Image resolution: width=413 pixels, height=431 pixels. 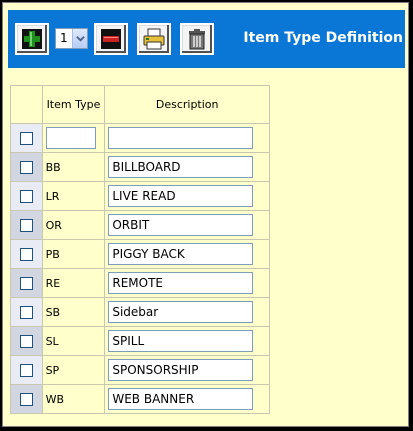 I want to click on select-column-header, so click(x=26, y=104).